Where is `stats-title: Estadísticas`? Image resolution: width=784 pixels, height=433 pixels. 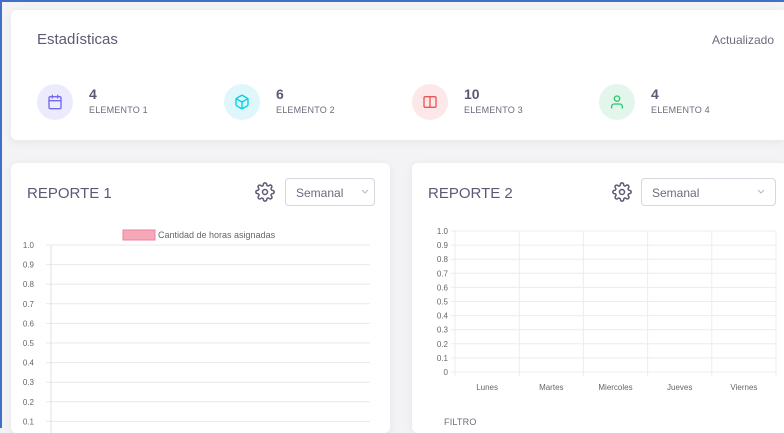
stats-title: Estadísticas is located at coordinates (77, 39).